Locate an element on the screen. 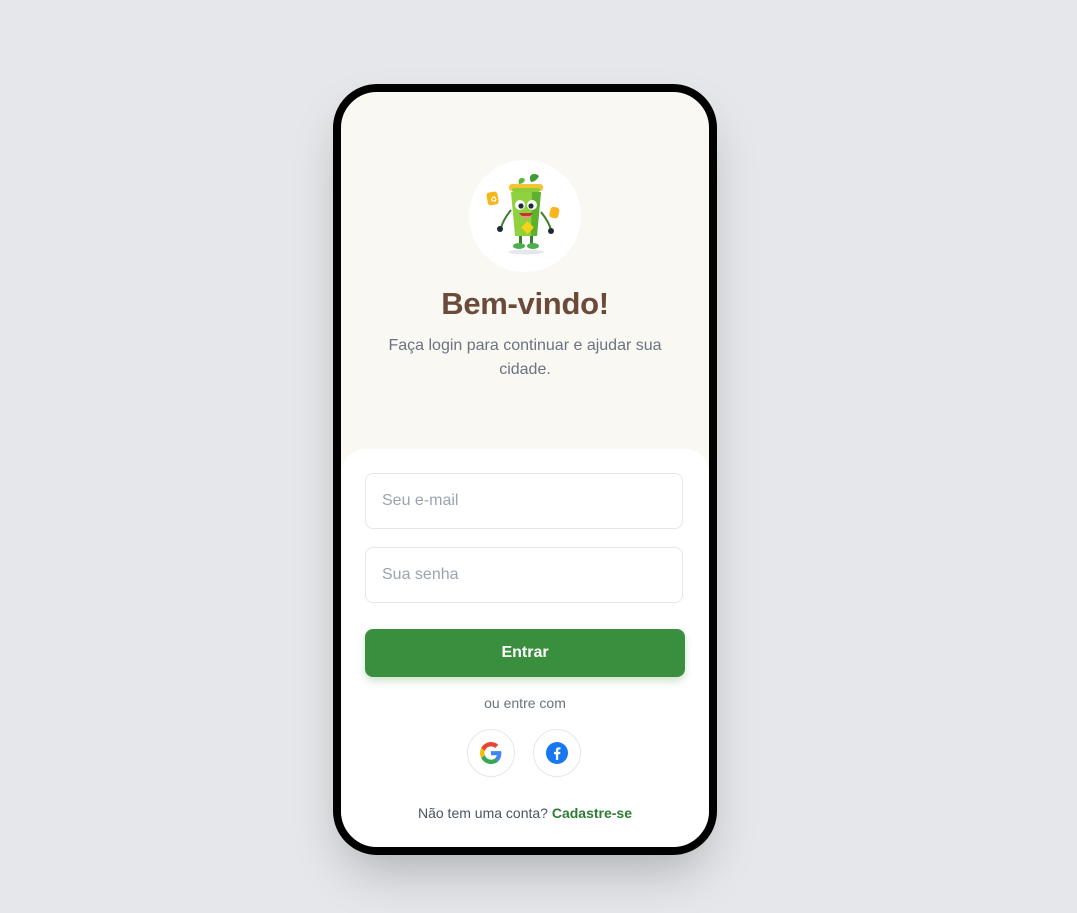 Image resolution: width=1077 pixels, height=913 pixels. signup-prompt: Não tem uma conta? Cadastre-se is located at coordinates (525, 813).